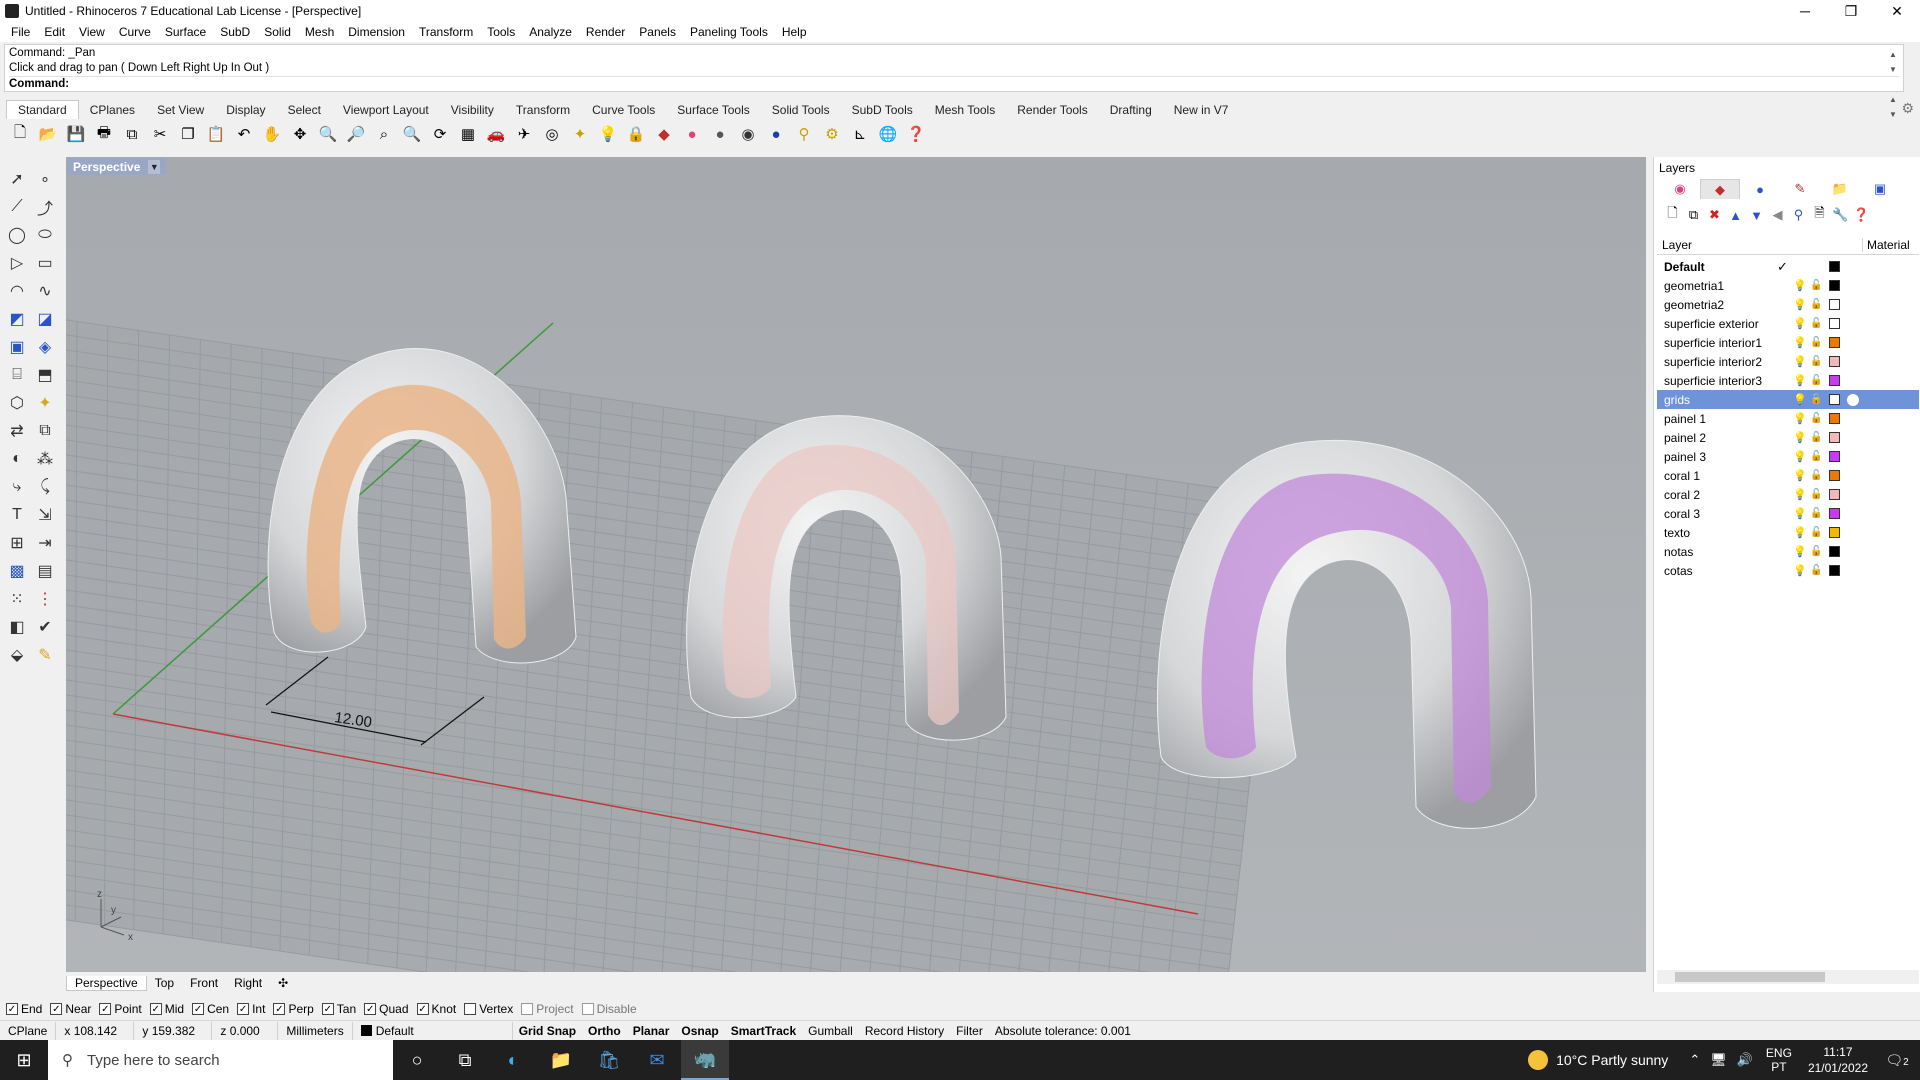 This screenshot has height=1080, width=1920. I want to click on tab-visibility: Visibility, so click(472, 110).